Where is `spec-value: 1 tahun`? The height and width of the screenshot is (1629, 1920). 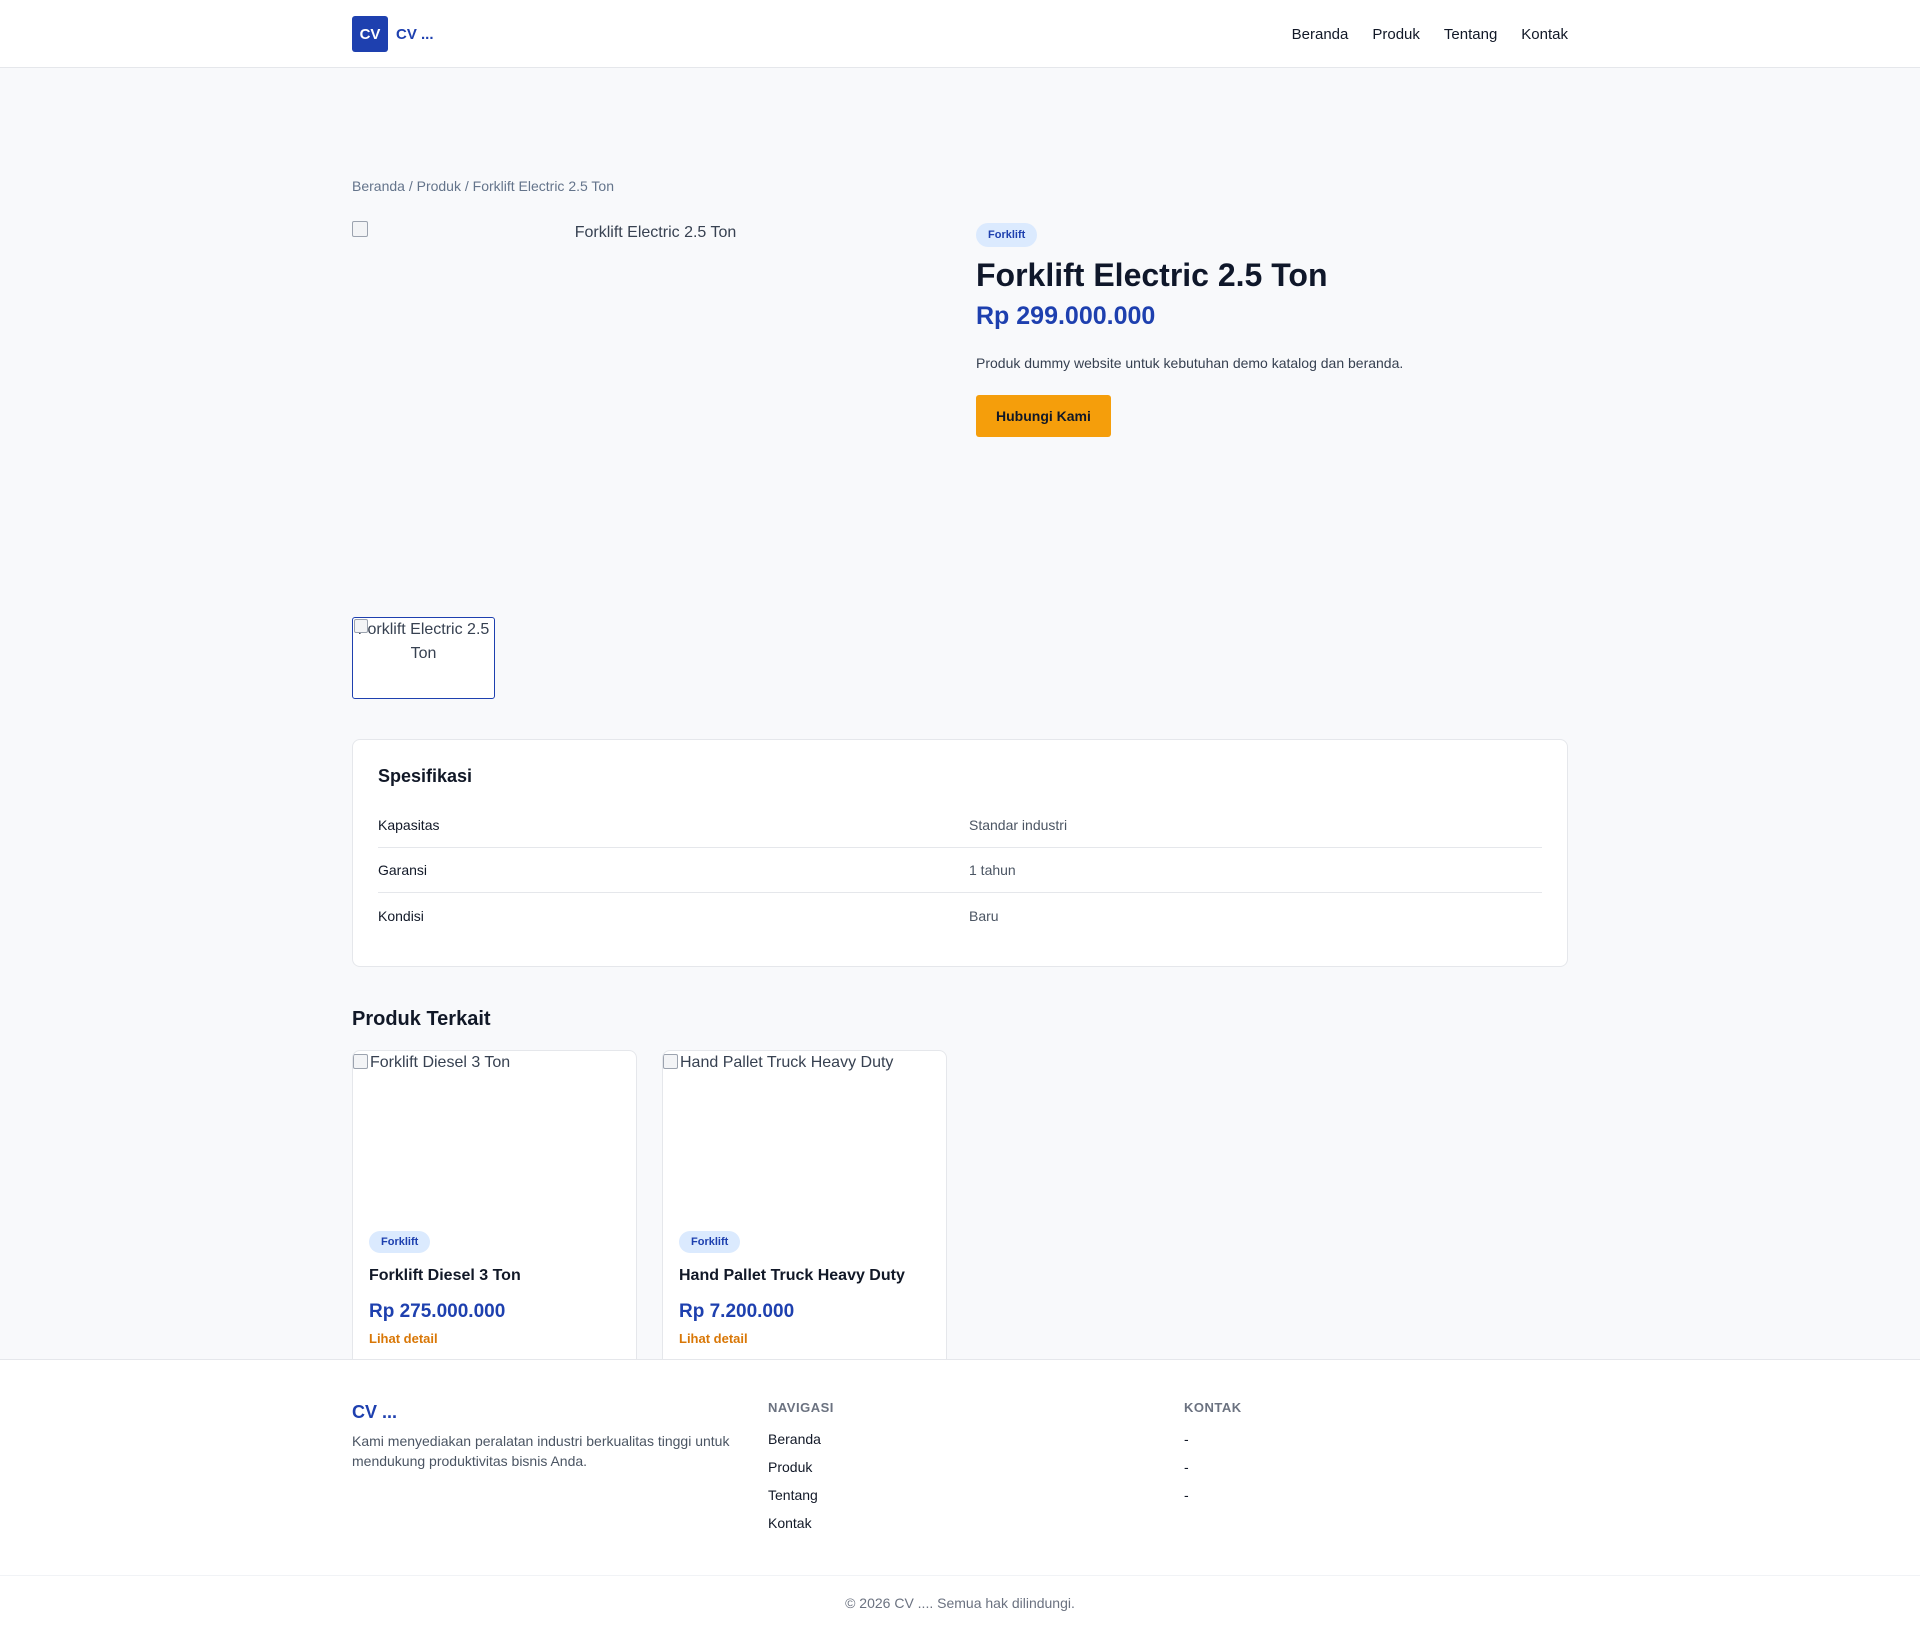
spec-value: 1 tahun is located at coordinates (992, 870).